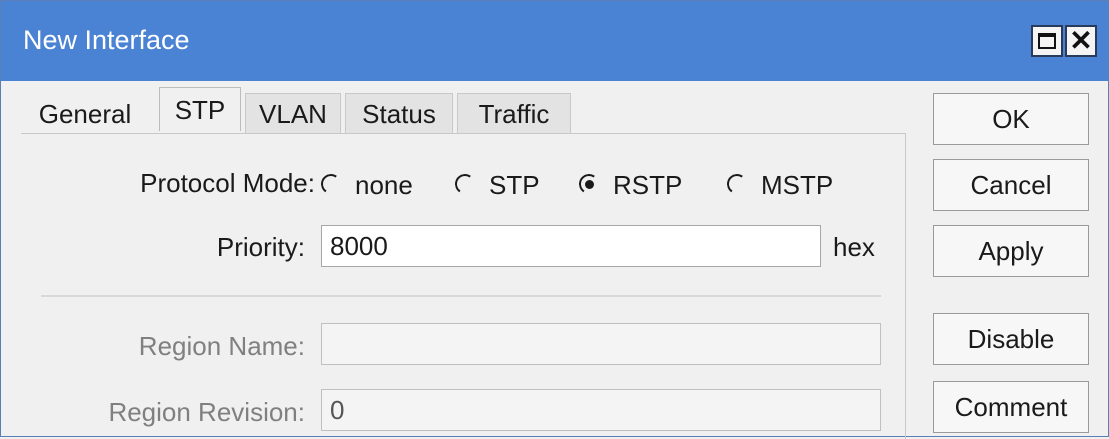  I want to click on region-name-label: Region Name:, so click(221, 346).